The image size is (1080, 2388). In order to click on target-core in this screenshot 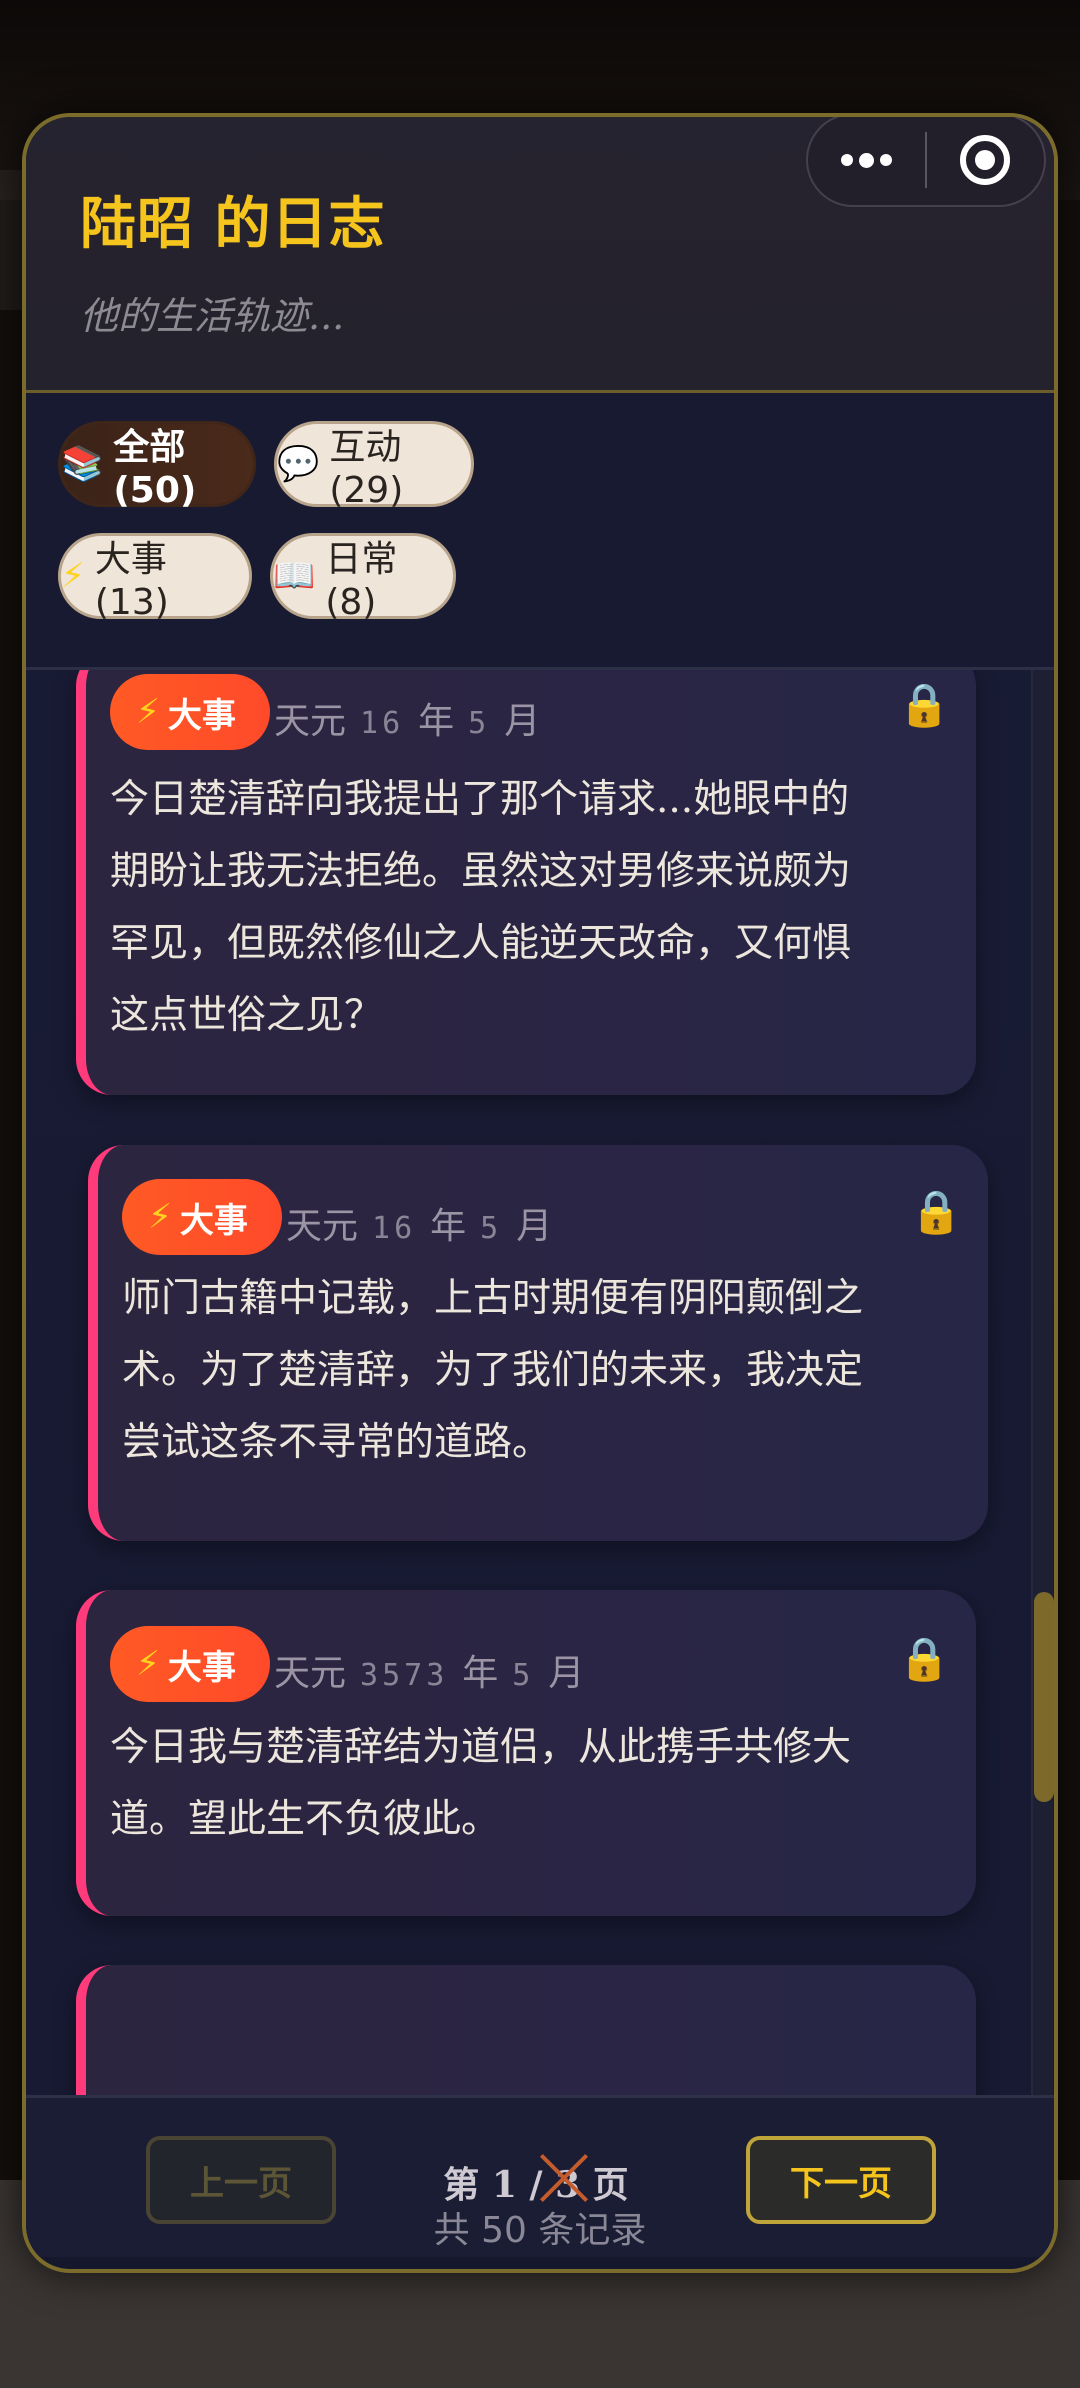, I will do `click(985, 160)`.